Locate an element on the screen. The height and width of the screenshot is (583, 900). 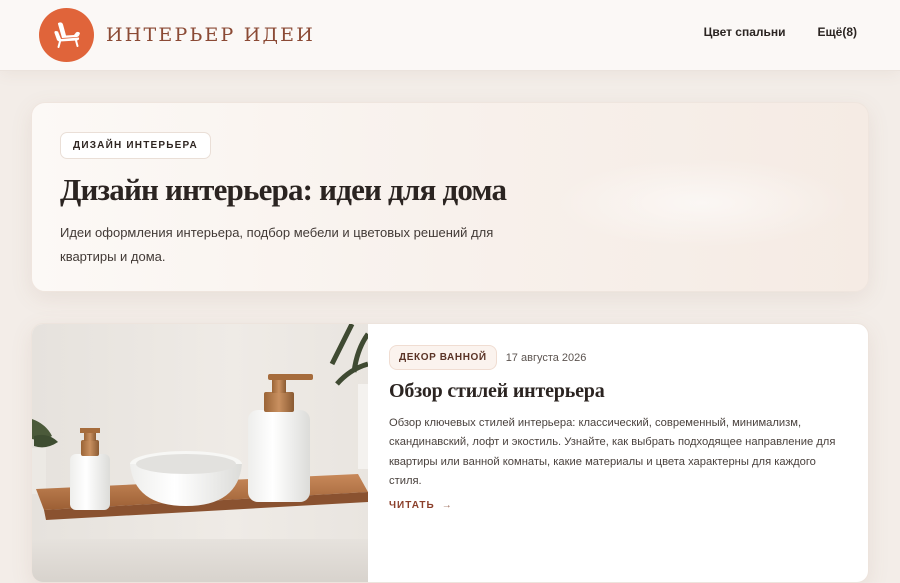
armchair-icon is located at coordinates (66, 35).